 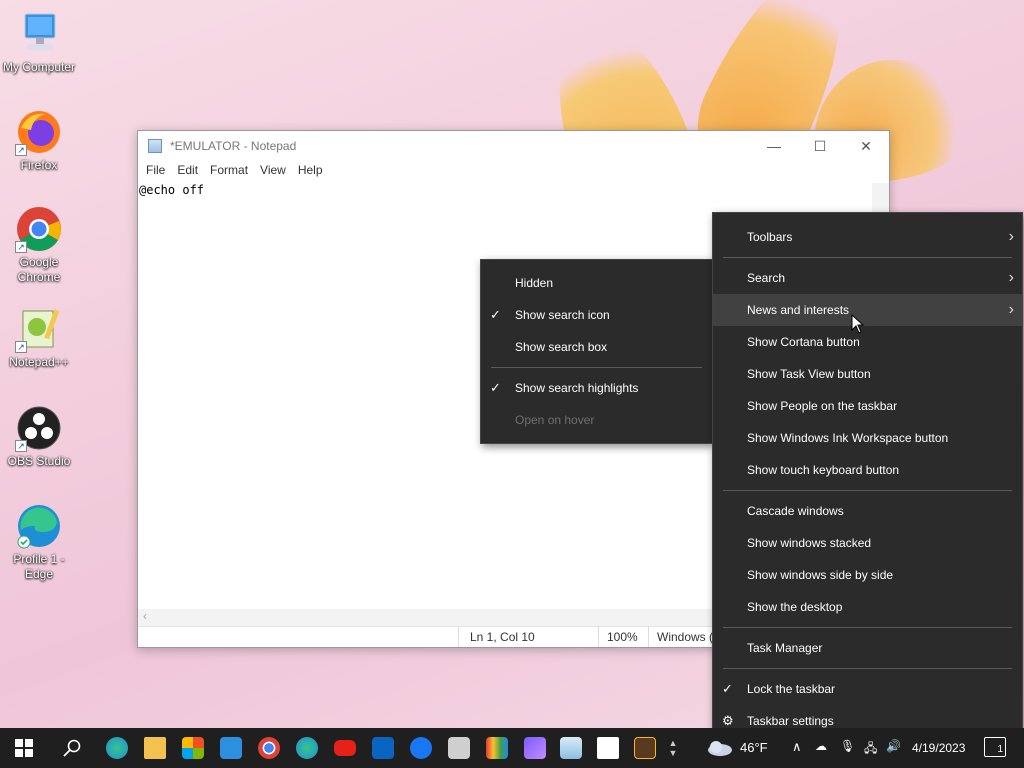 I want to click on search-button, so click(x=72, y=748).